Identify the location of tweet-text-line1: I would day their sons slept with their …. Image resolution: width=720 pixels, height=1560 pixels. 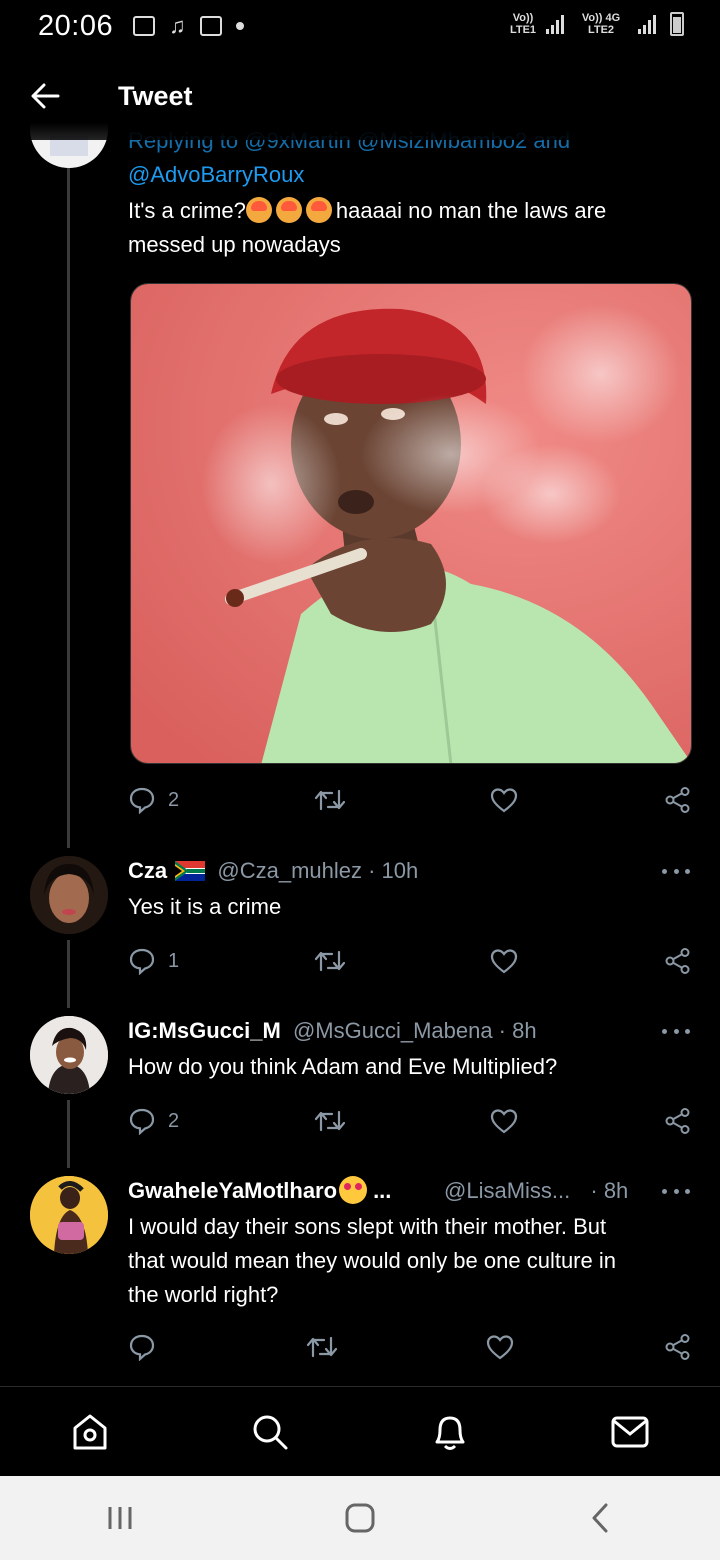
(367, 1226).